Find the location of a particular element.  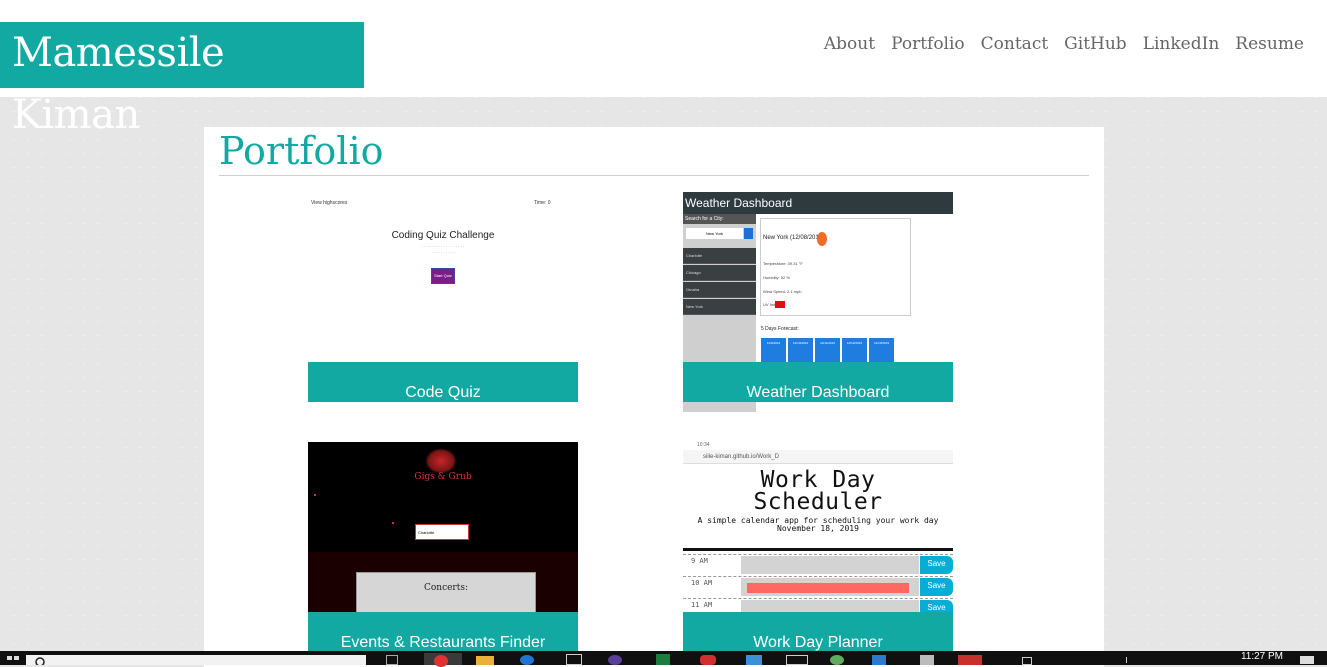

project-caption: Events & Restaurants Finder is located at coordinates (443, 632).